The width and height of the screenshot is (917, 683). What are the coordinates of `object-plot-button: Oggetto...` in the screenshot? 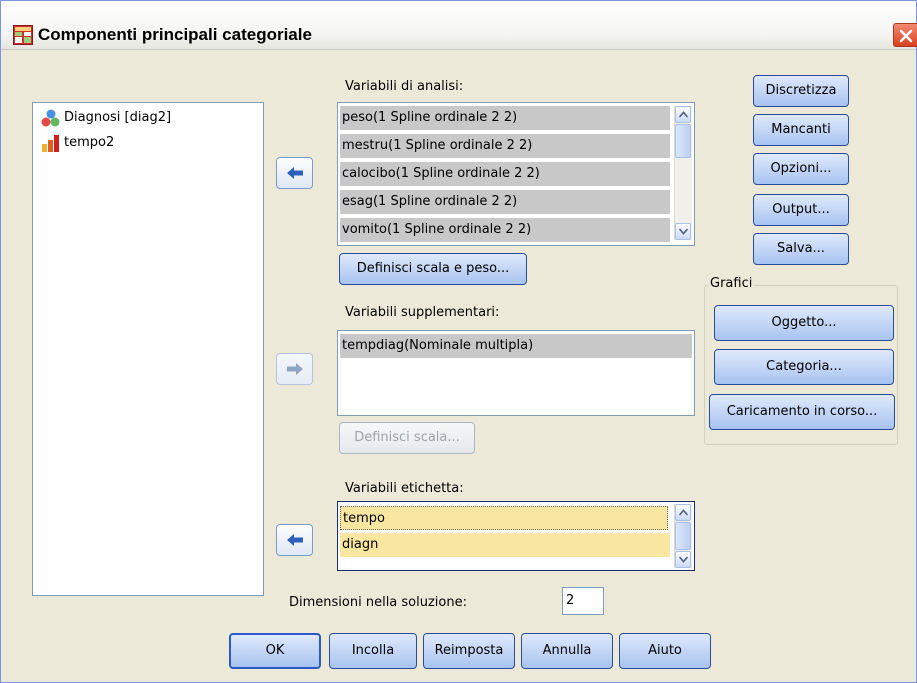 It's located at (804, 323).